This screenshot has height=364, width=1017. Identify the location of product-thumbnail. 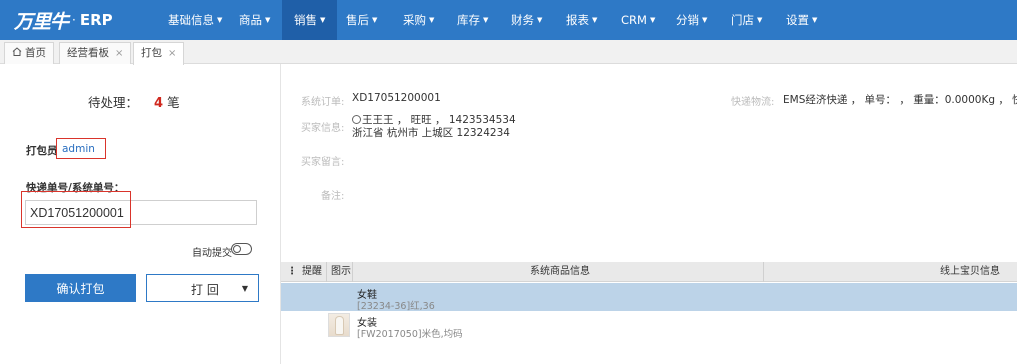
(339, 325).